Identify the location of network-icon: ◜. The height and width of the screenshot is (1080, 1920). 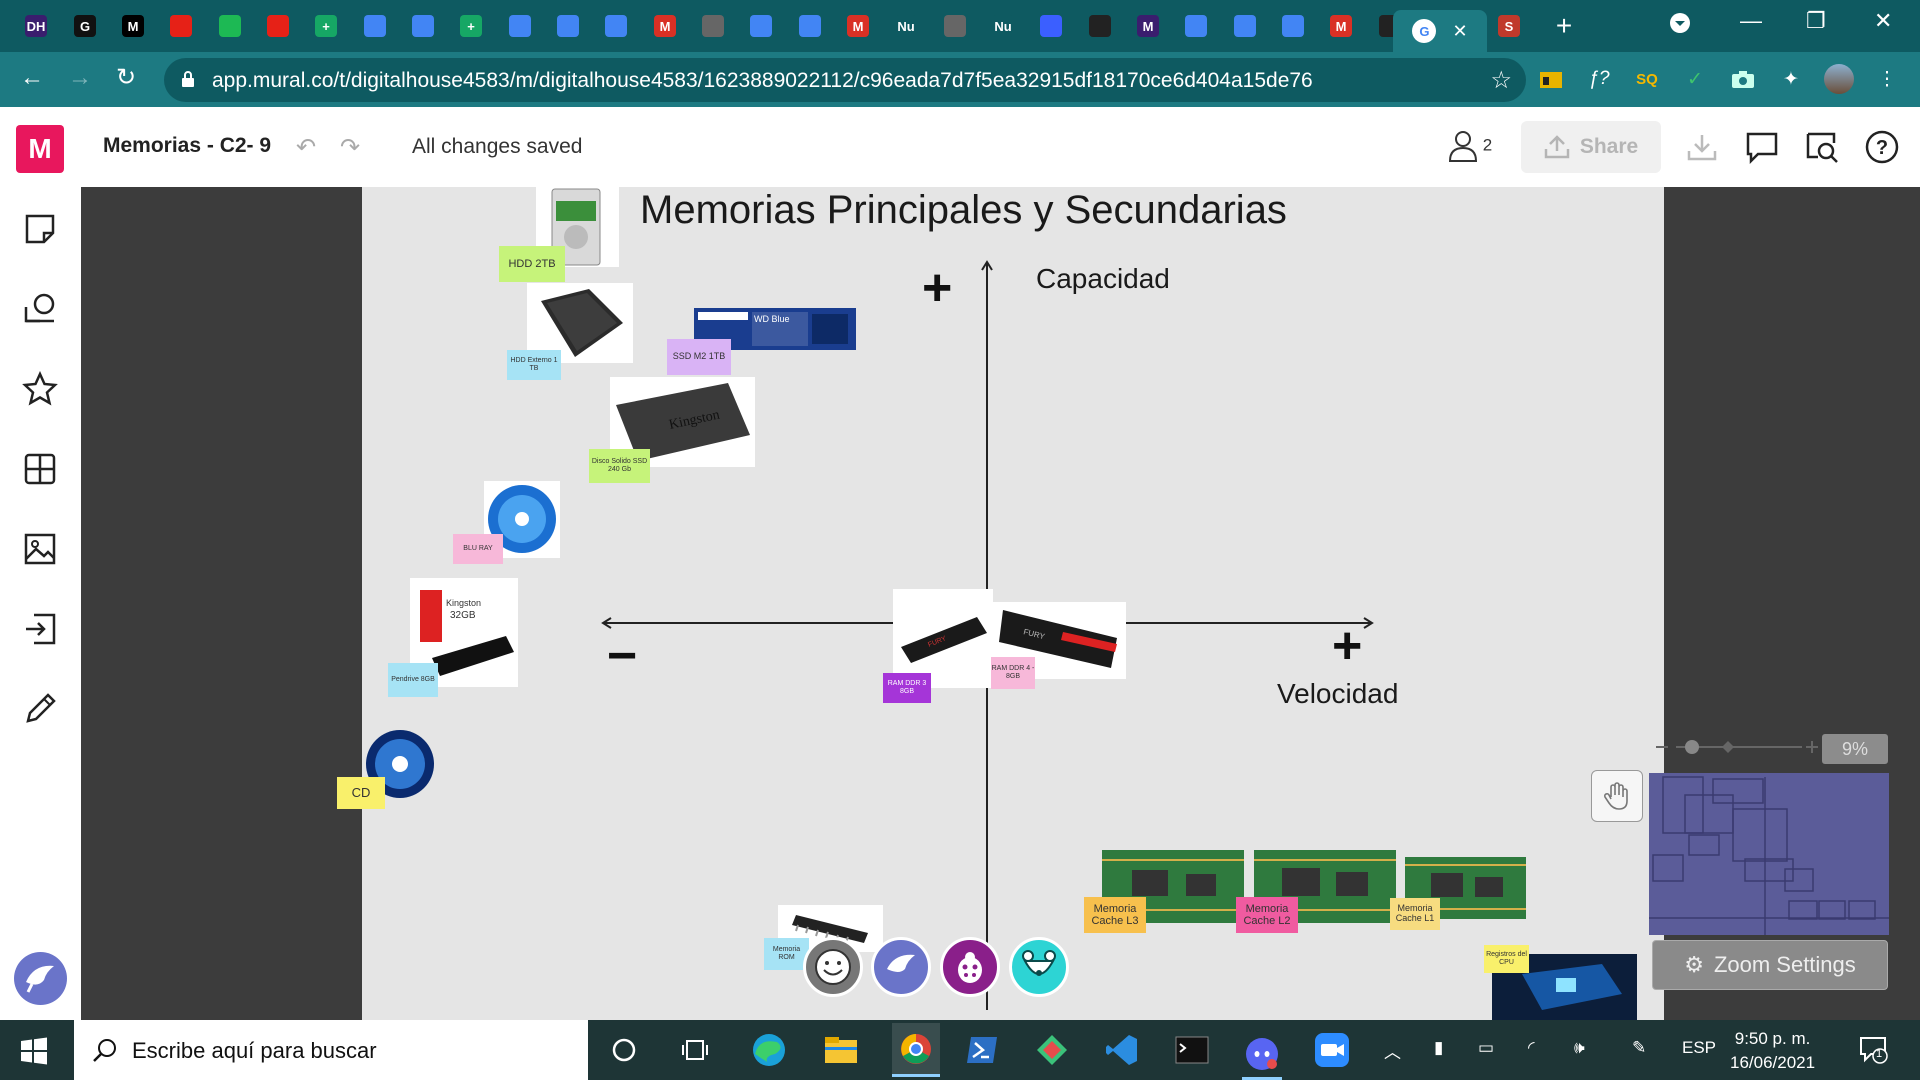
(1531, 1048).